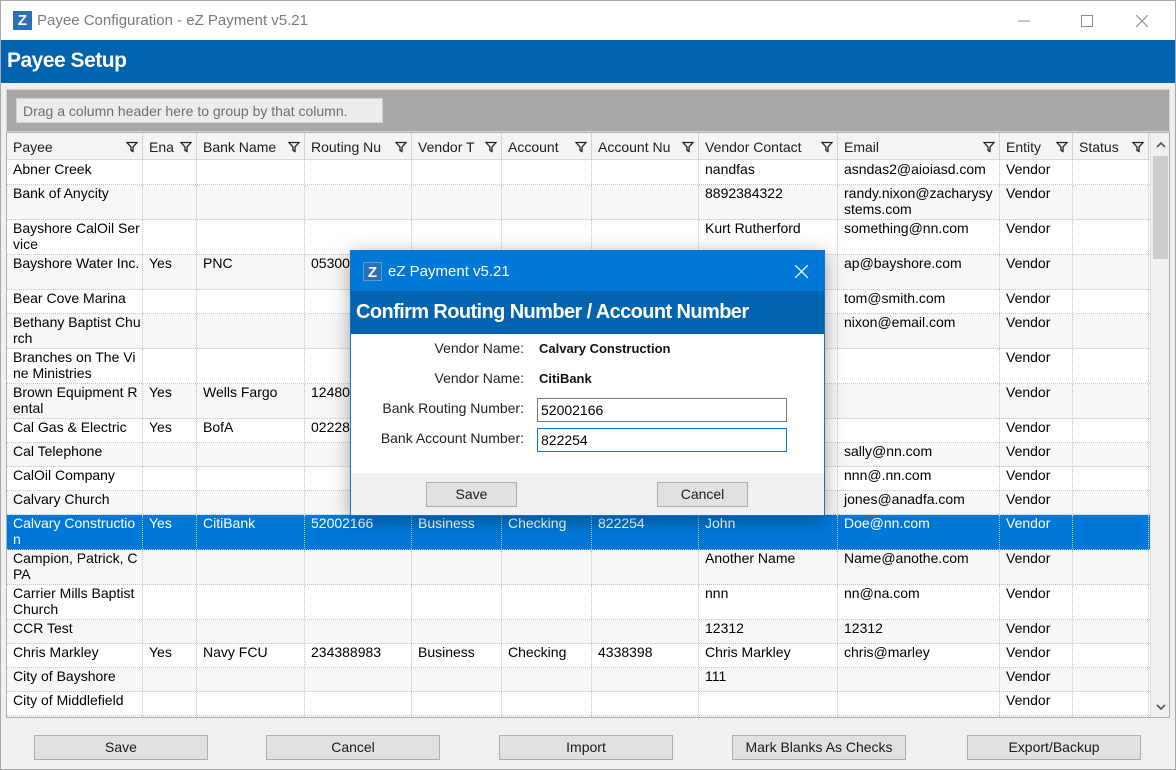  What do you see at coordinates (75, 454) in the screenshot?
I see `cell-payee: Cal Telephone` at bounding box center [75, 454].